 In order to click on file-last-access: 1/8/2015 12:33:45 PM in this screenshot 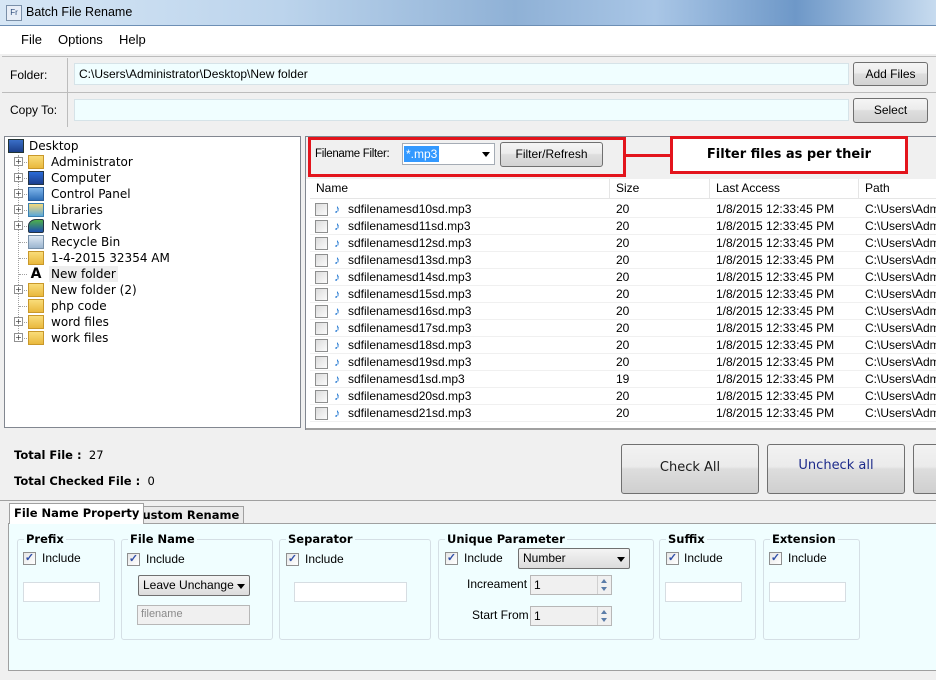, I will do `click(775, 362)`.